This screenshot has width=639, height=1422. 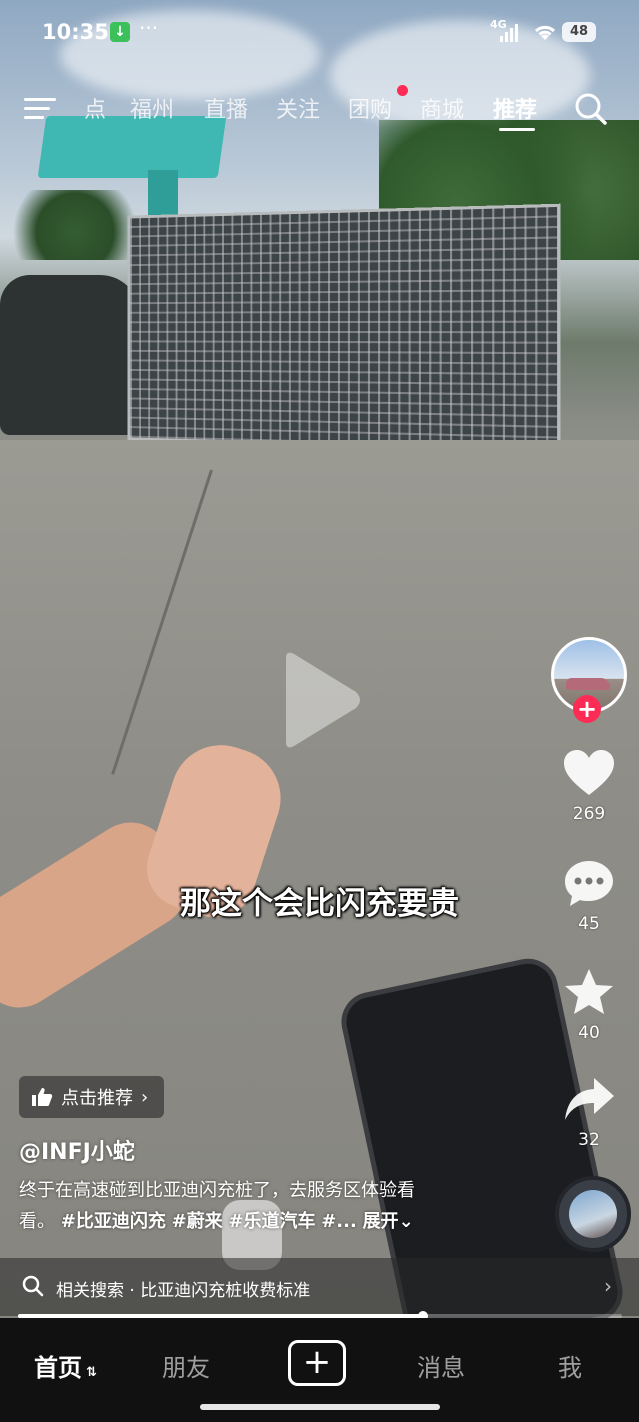 What do you see at coordinates (579, 32) in the screenshot?
I see `battery-icon: 48` at bounding box center [579, 32].